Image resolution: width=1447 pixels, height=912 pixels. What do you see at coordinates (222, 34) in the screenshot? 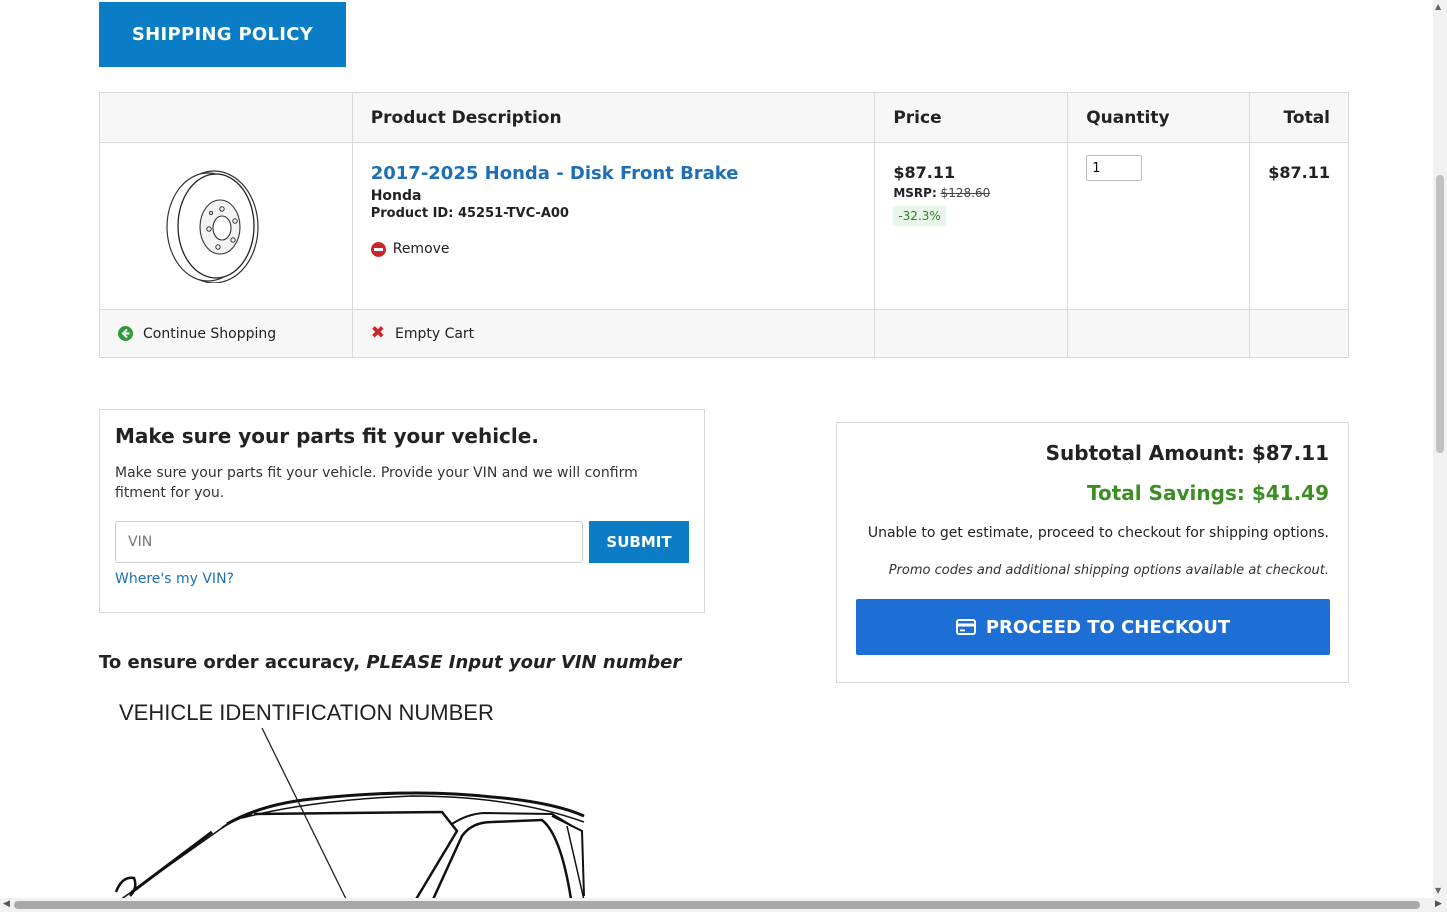
I see `shipping-policy-button: SHIPPING POLICY` at bounding box center [222, 34].